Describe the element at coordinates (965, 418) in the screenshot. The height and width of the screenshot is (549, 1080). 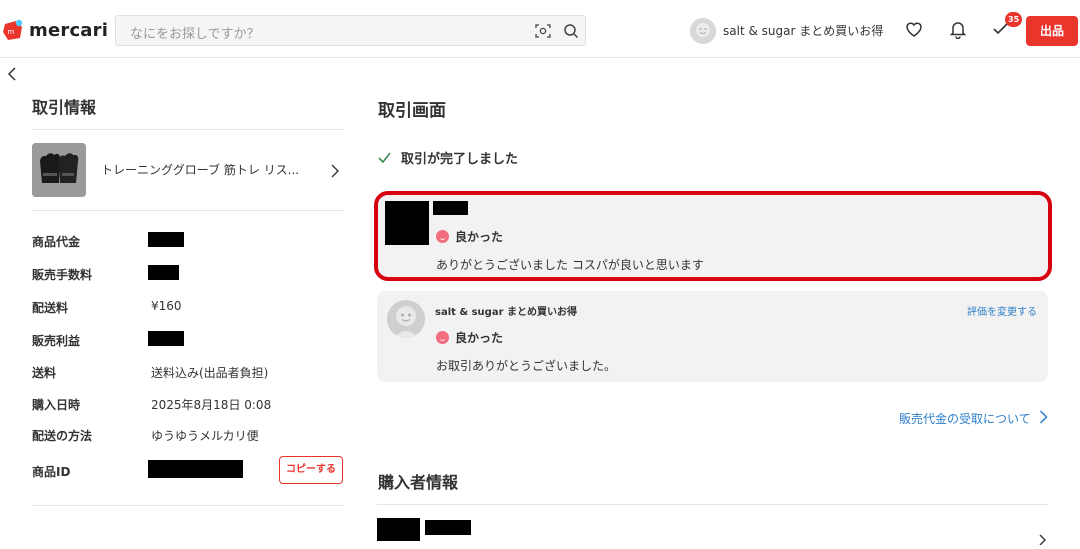
I see `payout-link-text: 販売代金の受取について` at that location.